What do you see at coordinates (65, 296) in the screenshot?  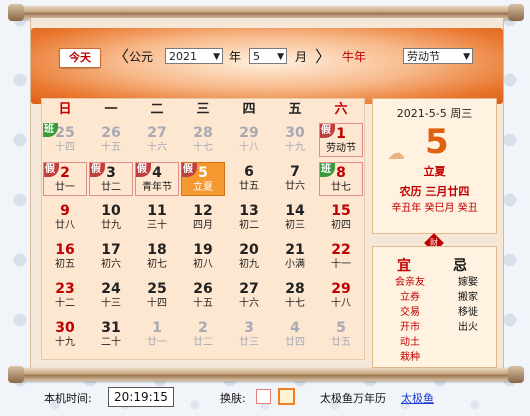 I see `day-cell: 23 十二` at bounding box center [65, 296].